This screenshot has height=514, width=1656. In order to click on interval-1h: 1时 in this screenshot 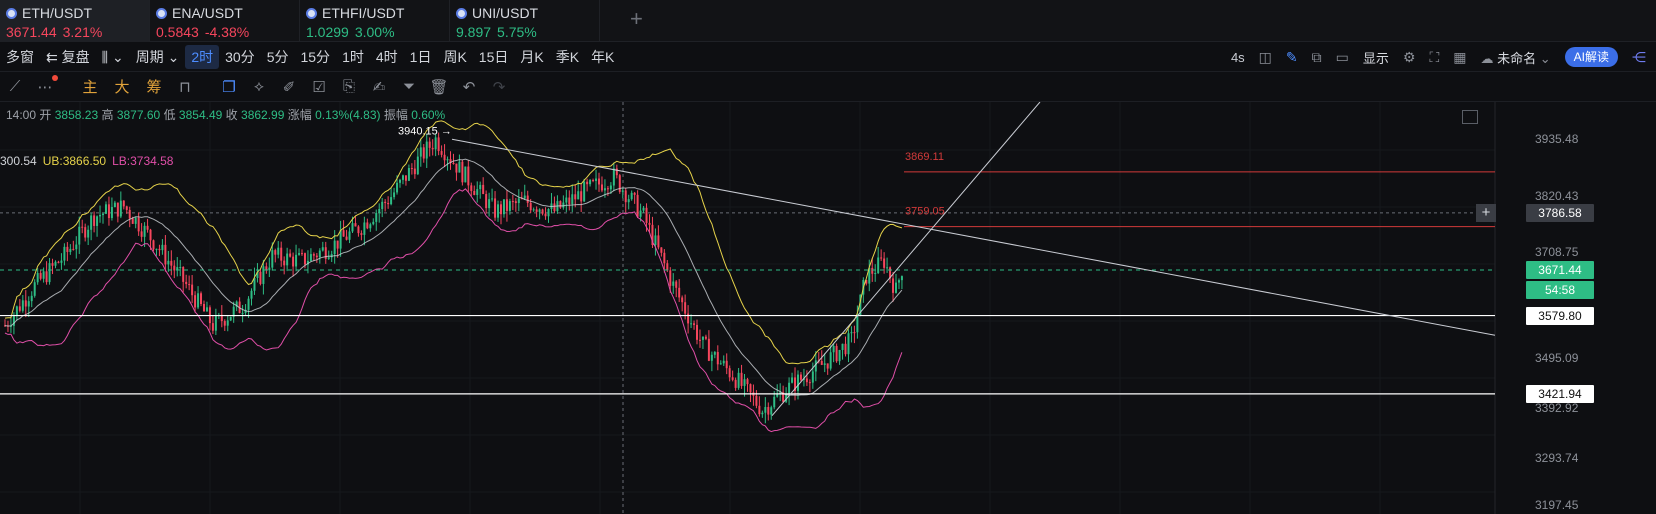, I will do `click(353, 57)`.